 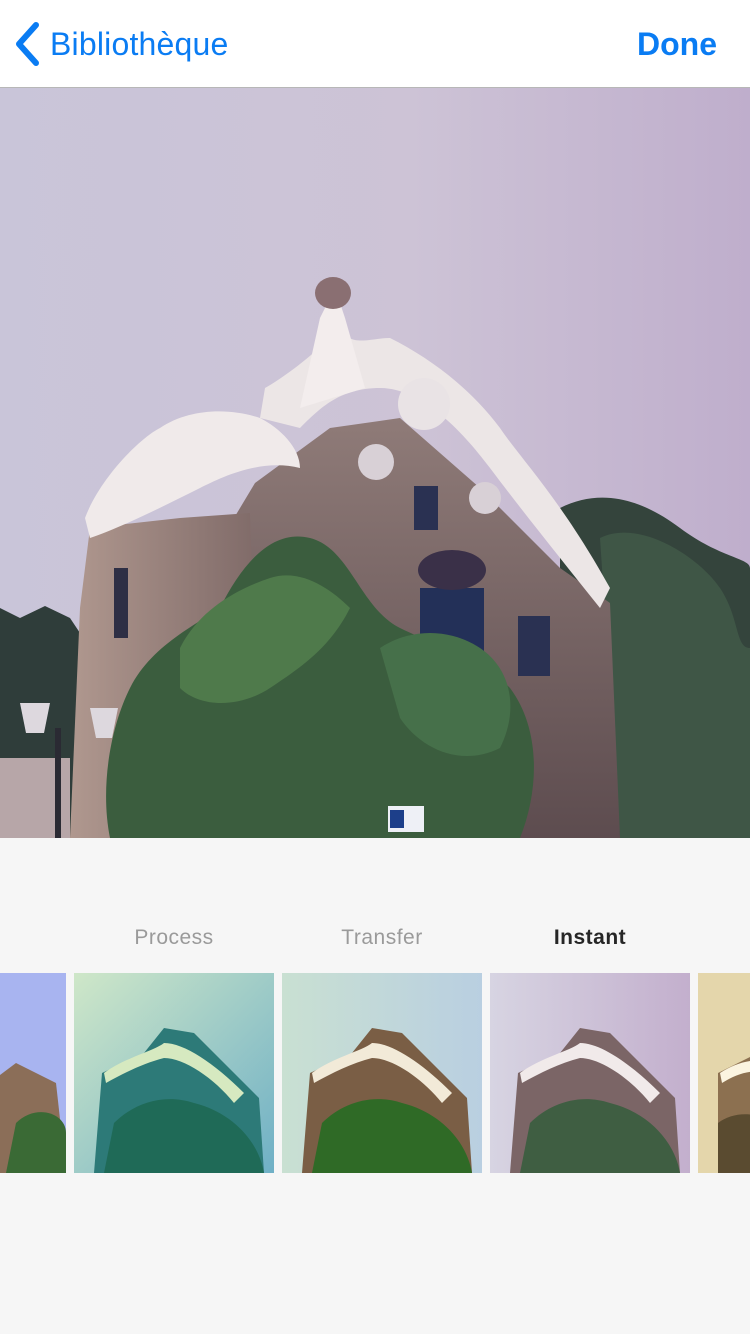 I want to click on filter-label-instant: Instant, so click(x=590, y=938).